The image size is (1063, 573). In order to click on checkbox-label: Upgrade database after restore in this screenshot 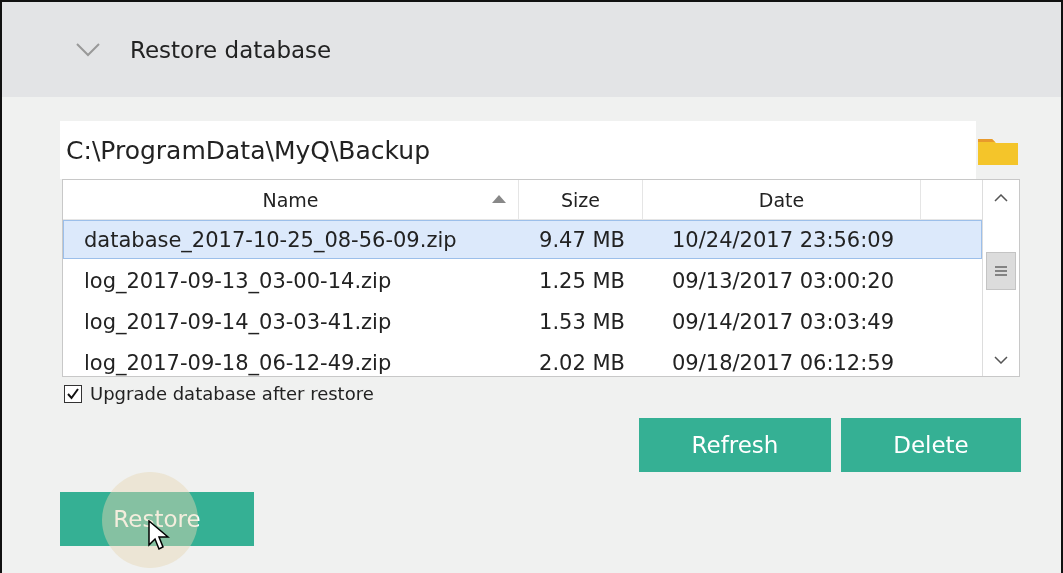, I will do `click(232, 393)`.